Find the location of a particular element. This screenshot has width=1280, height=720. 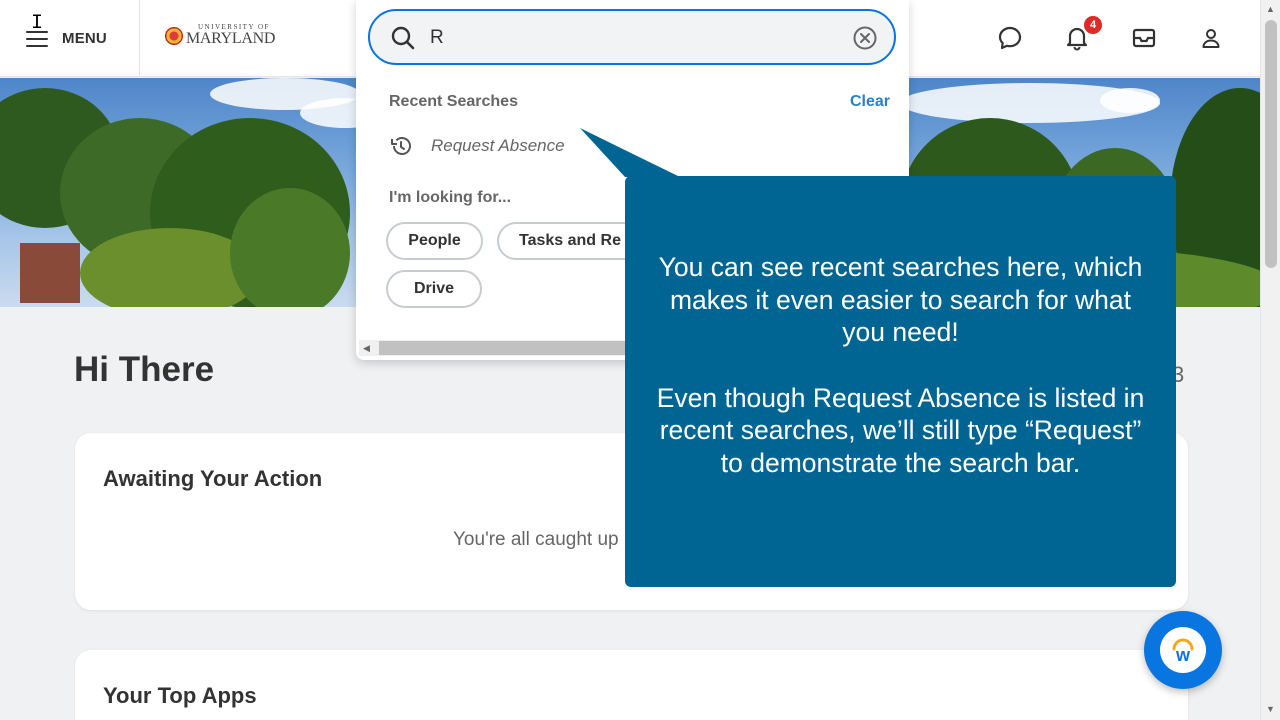

scroll-down-icon: ▼ is located at coordinates (1270, 709).